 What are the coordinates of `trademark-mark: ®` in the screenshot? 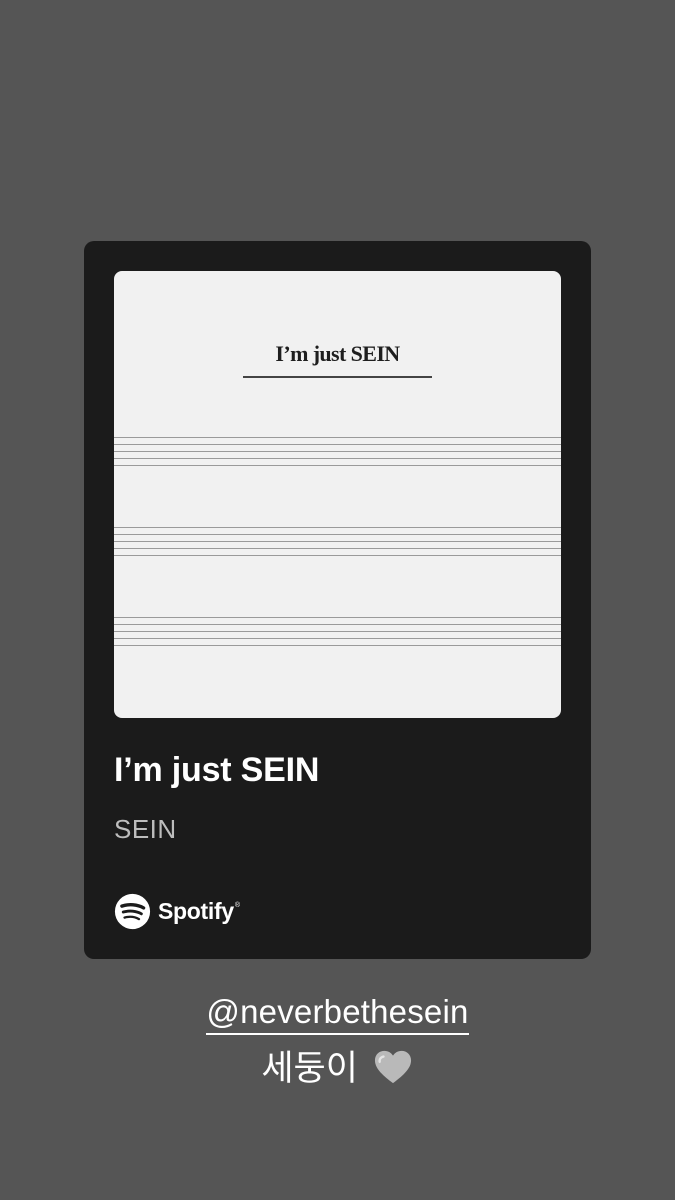 It's located at (237, 905).